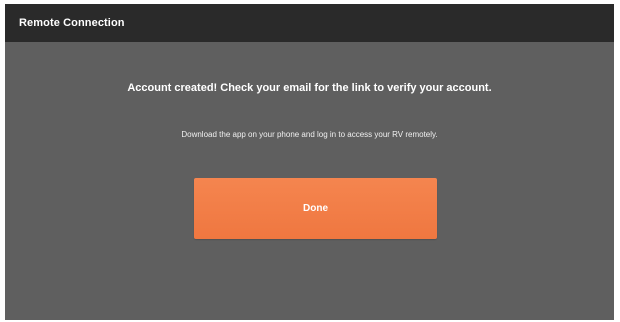  I want to click on header-bar: Remote Connection, so click(309, 23).